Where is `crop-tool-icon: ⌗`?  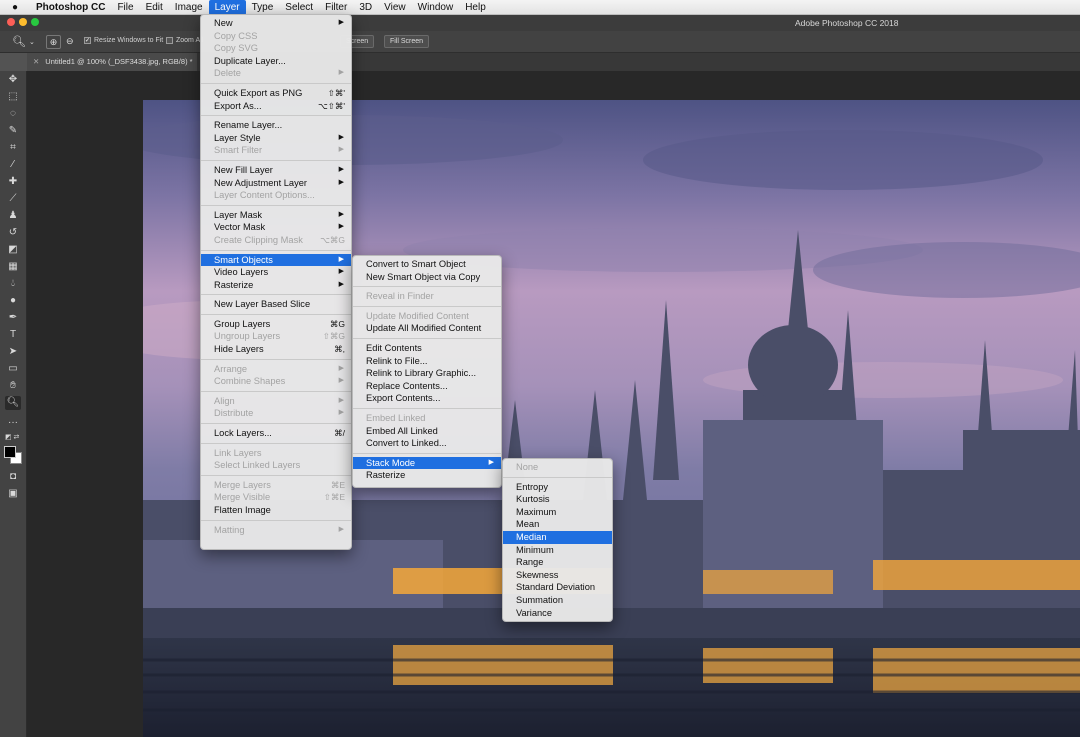
crop-tool-icon: ⌗ is located at coordinates (13, 148).